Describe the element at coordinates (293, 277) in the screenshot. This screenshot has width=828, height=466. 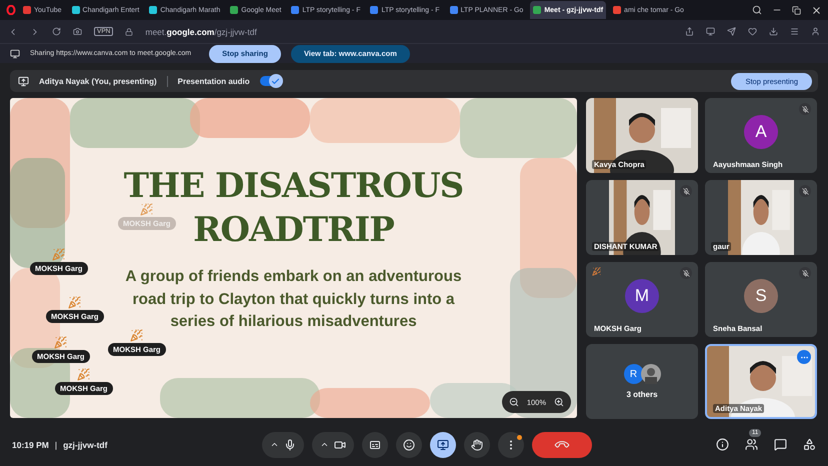
I see `slide-subtitle: A group of friends embark on an adventurous` at that location.